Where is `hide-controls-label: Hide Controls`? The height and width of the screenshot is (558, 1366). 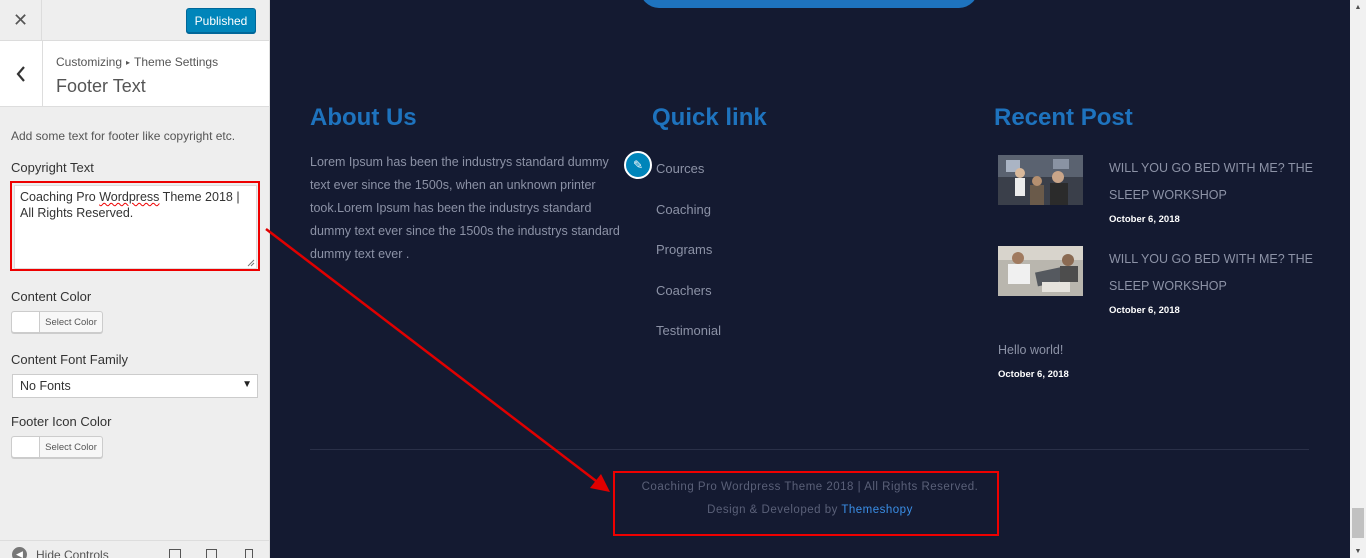
hide-controls-label: Hide Controls is located at coordinates (72, 552).